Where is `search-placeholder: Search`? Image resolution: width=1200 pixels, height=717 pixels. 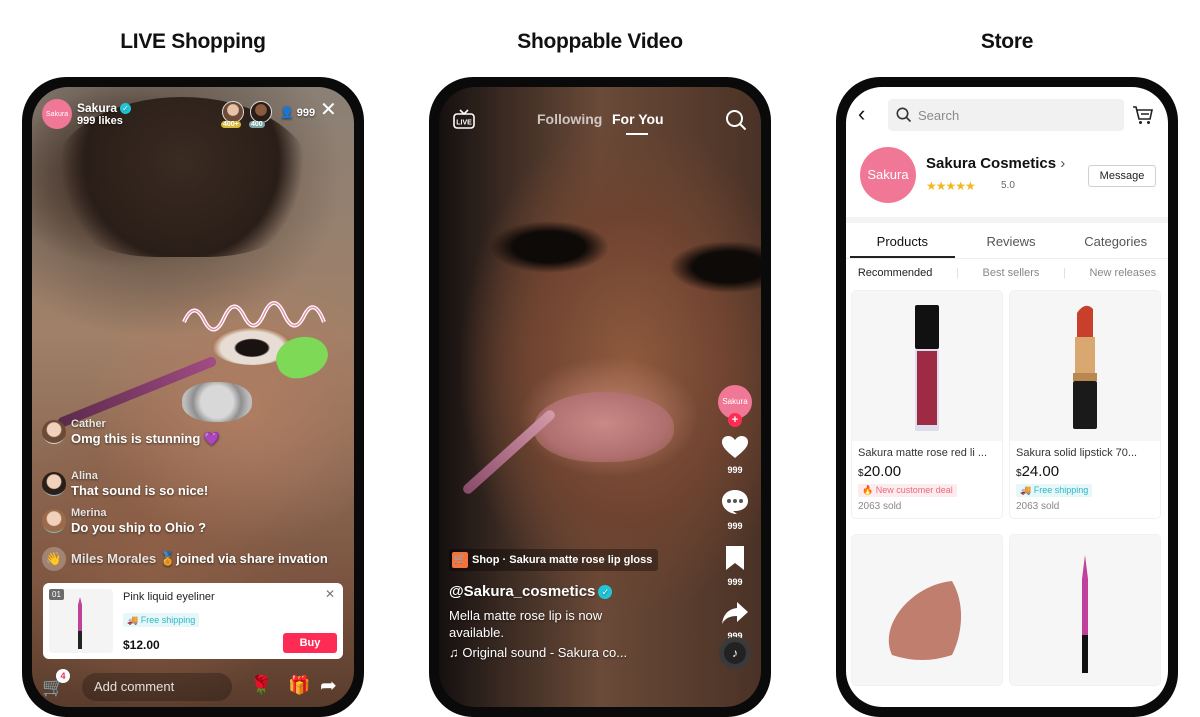
search-placeholder: Search is located at coordinates (939, 115).